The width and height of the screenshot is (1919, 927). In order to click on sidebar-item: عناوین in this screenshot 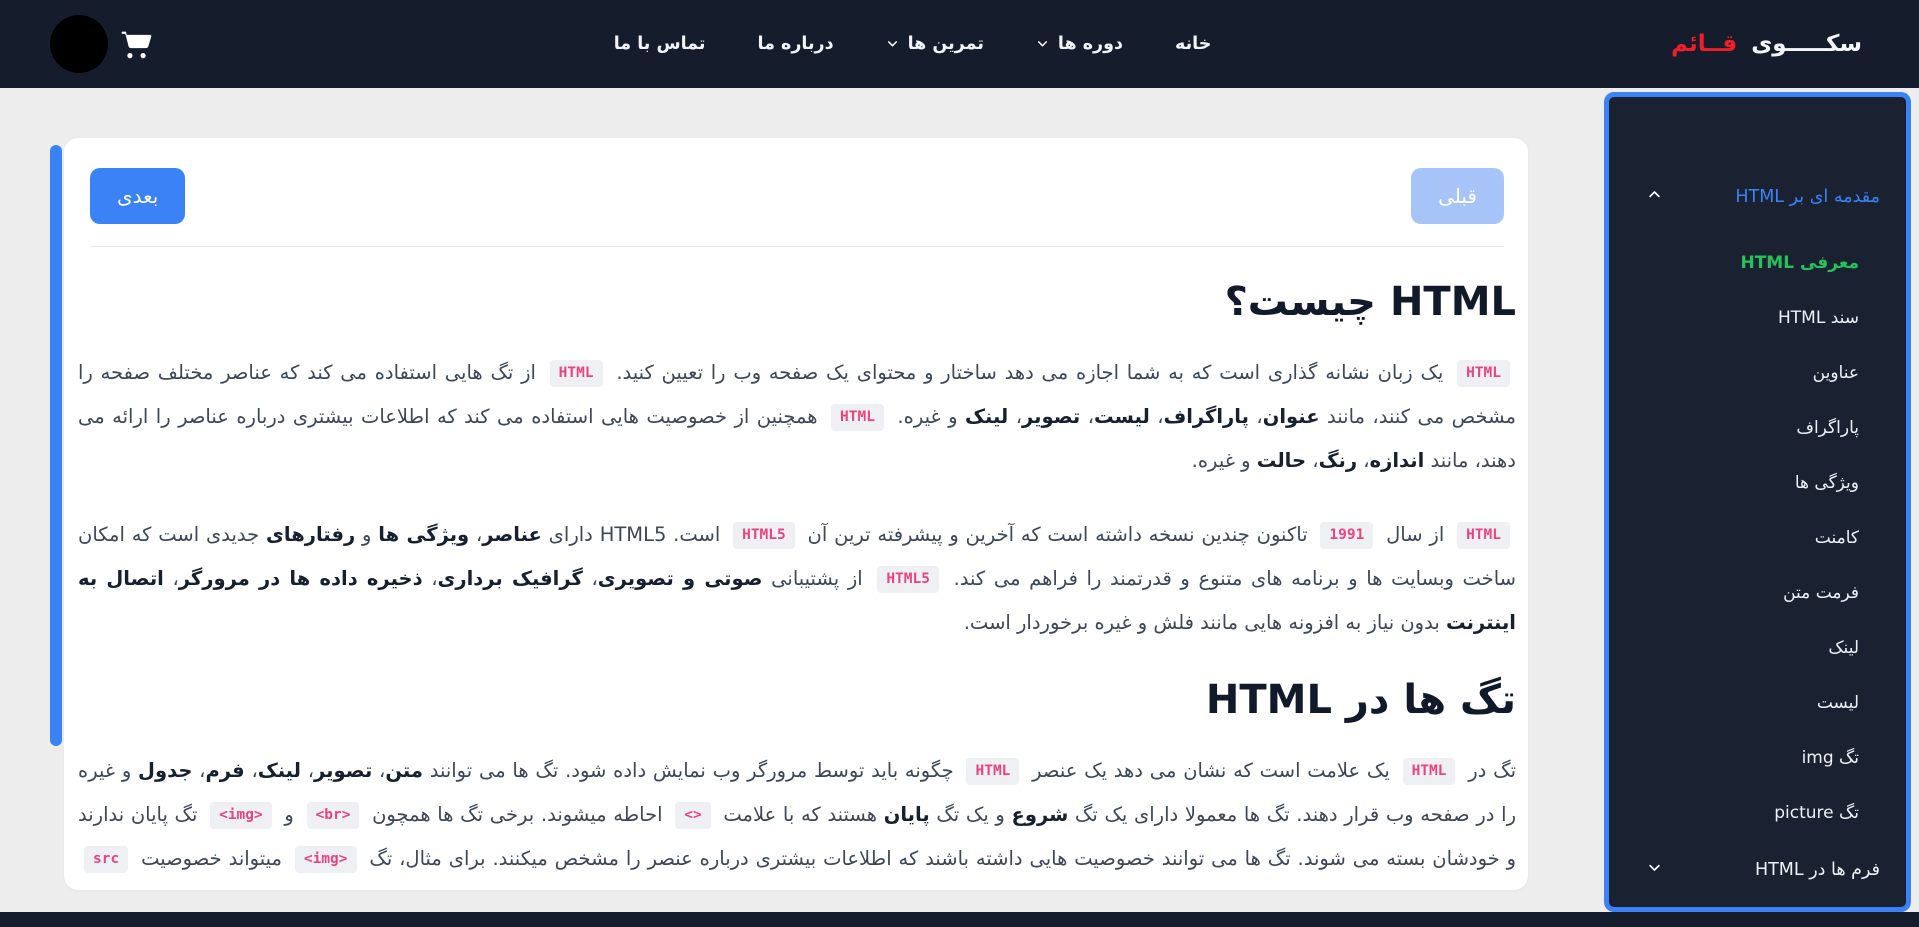, I will do `click(1757, 372)`.